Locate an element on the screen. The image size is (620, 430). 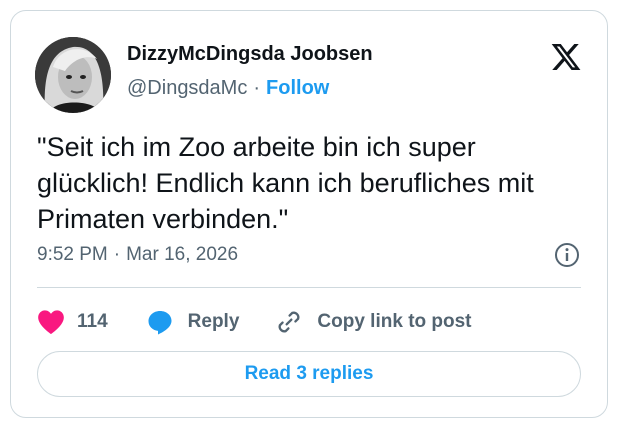
like-count: 114 is located at coordinates (92, 321).